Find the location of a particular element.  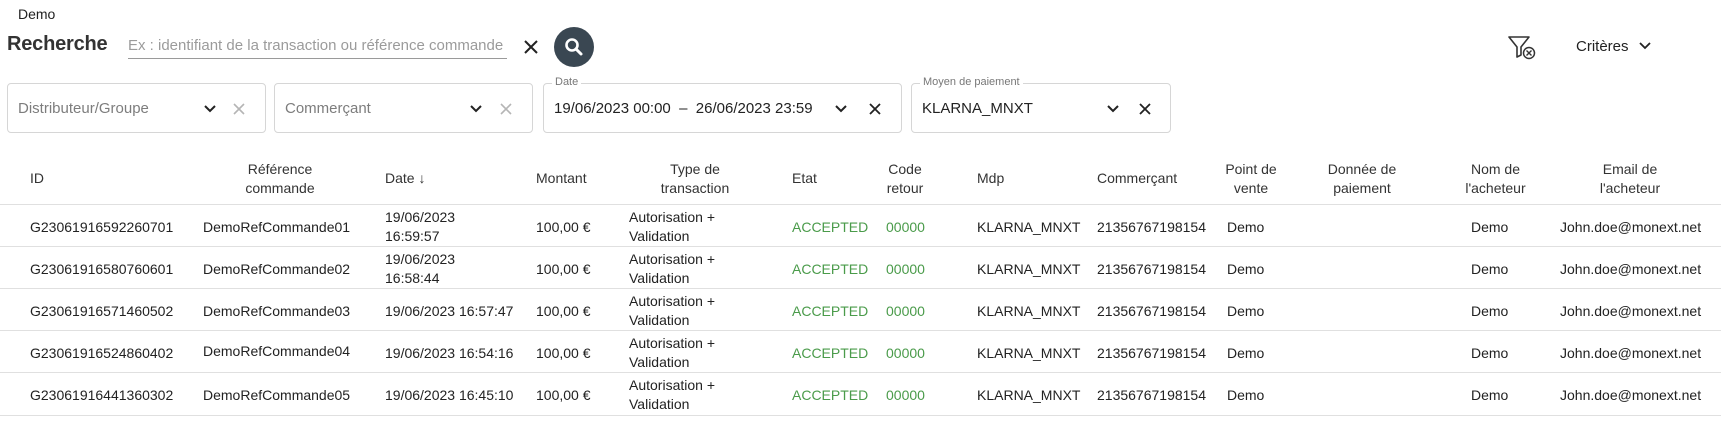

search-icon is located at coordinates (574, 47).